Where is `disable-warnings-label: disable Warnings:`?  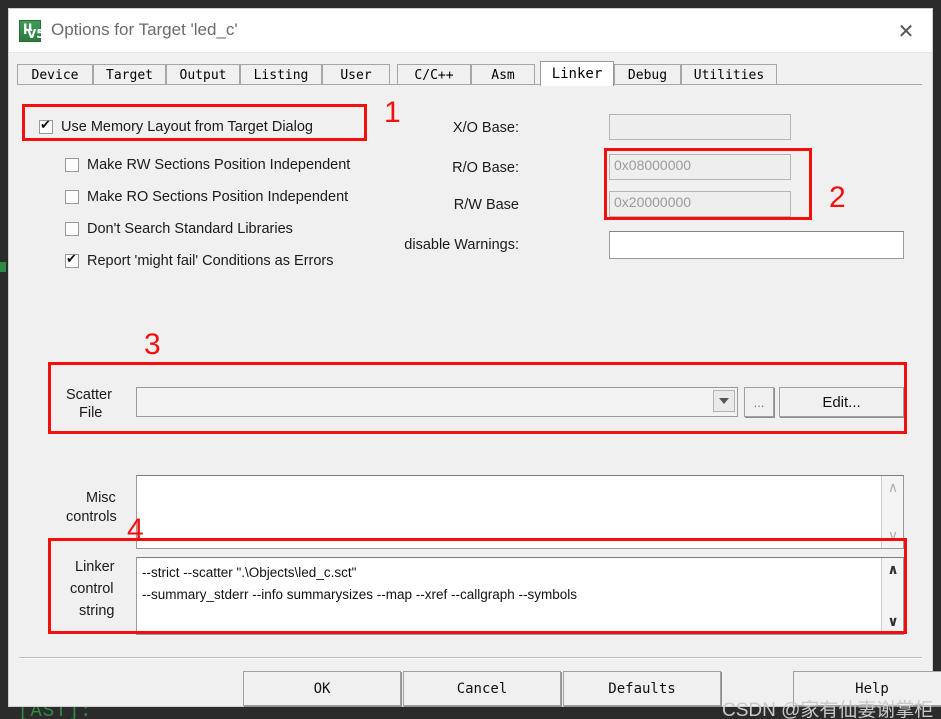
disable-warnings-label: disable Warnings: is located at coordinates (461, 245).